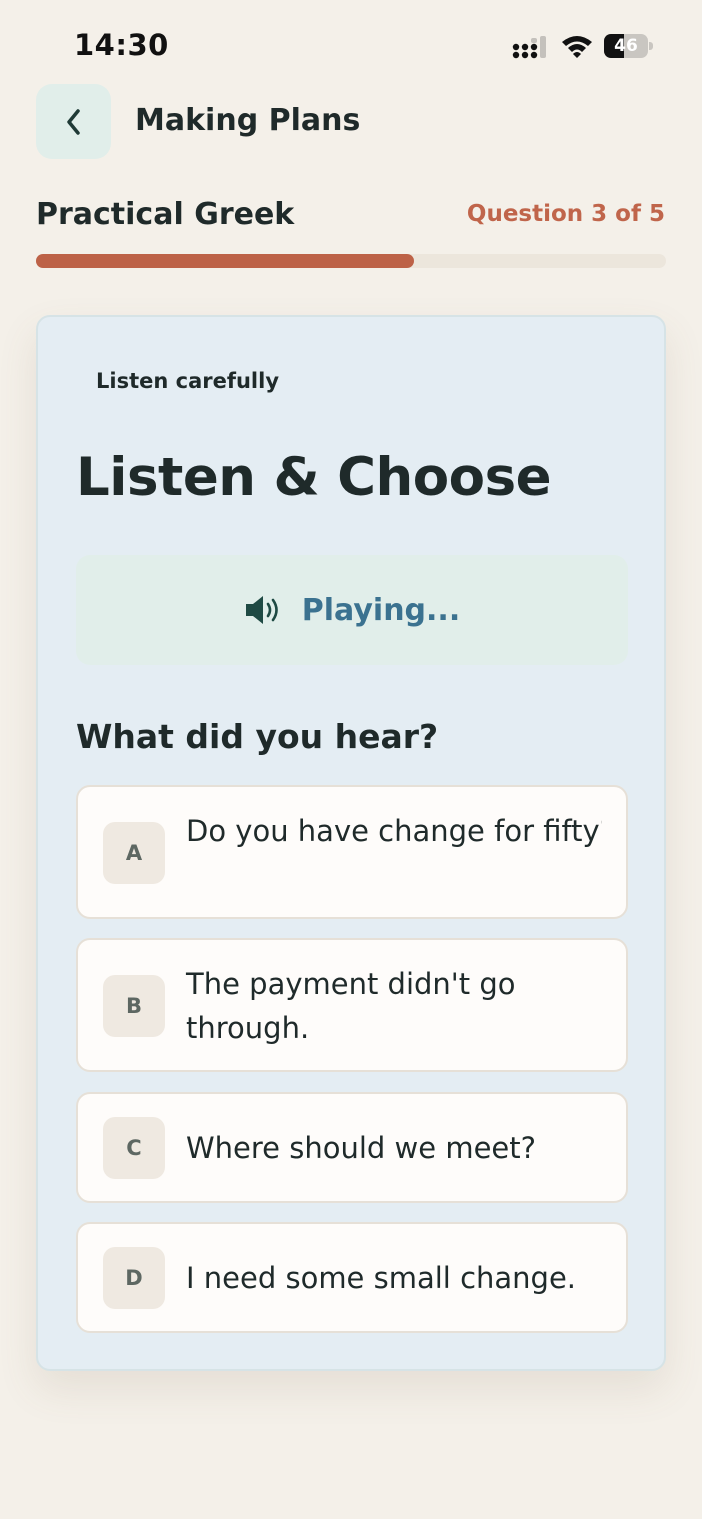  I want to click on progress-bar, so click(351, 261).